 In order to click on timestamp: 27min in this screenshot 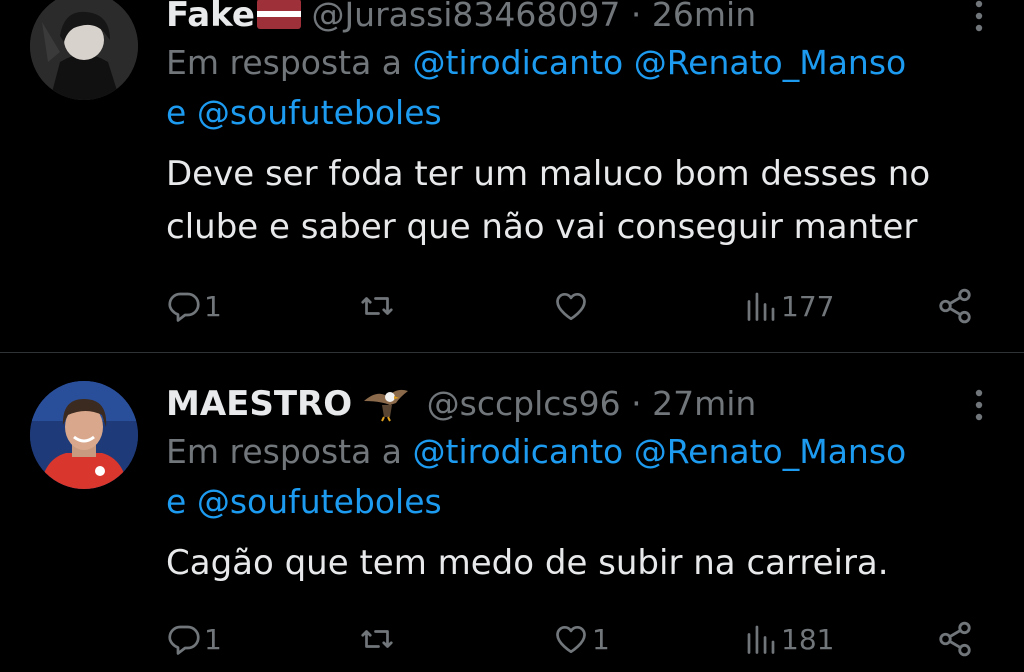, I will do `click(704, 403)`.